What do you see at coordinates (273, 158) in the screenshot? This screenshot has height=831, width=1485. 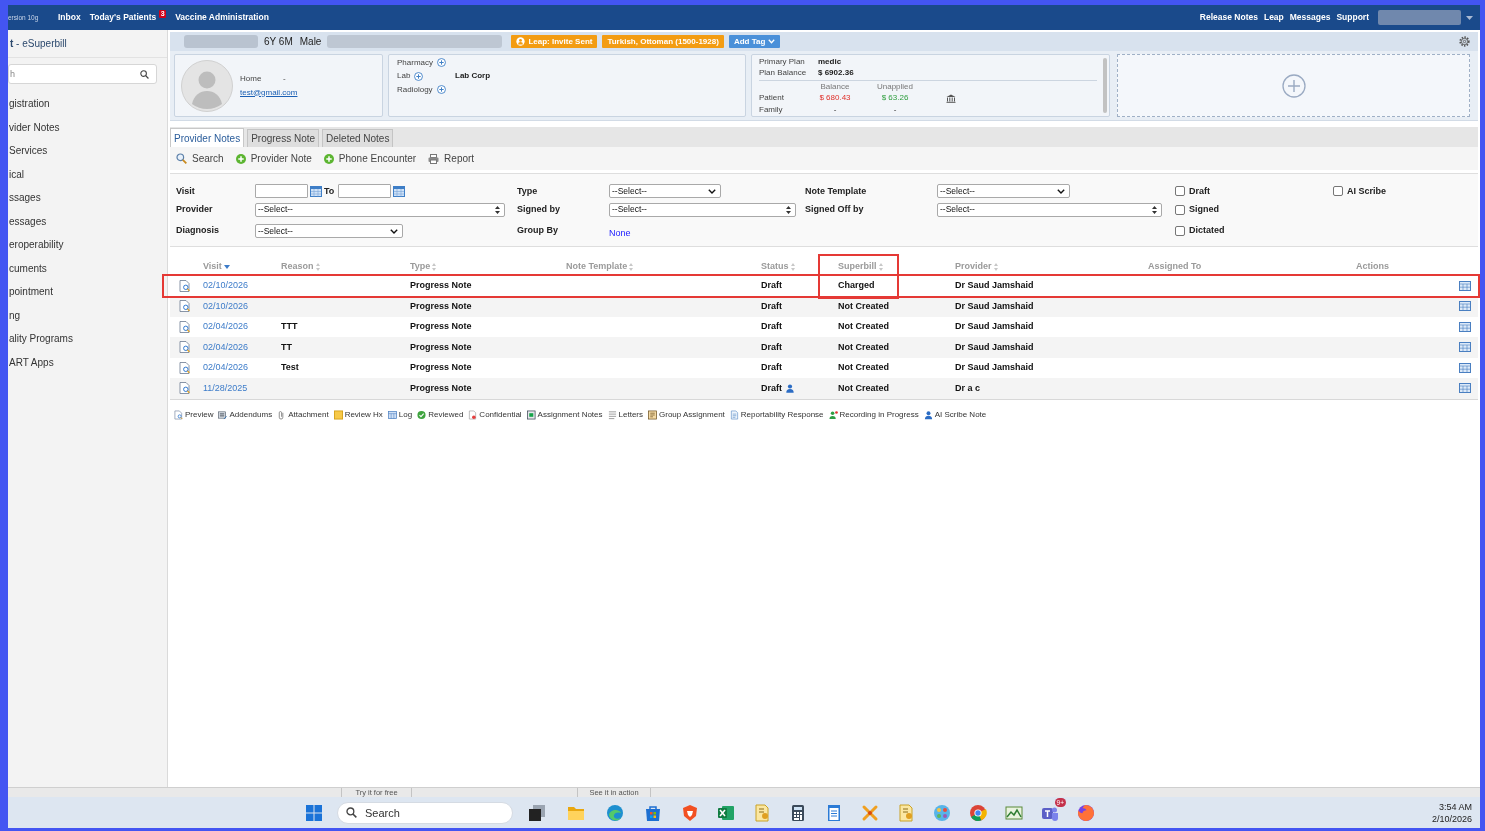 I see `toolbar-button: Provider Note` at bounding box center [273, 158].